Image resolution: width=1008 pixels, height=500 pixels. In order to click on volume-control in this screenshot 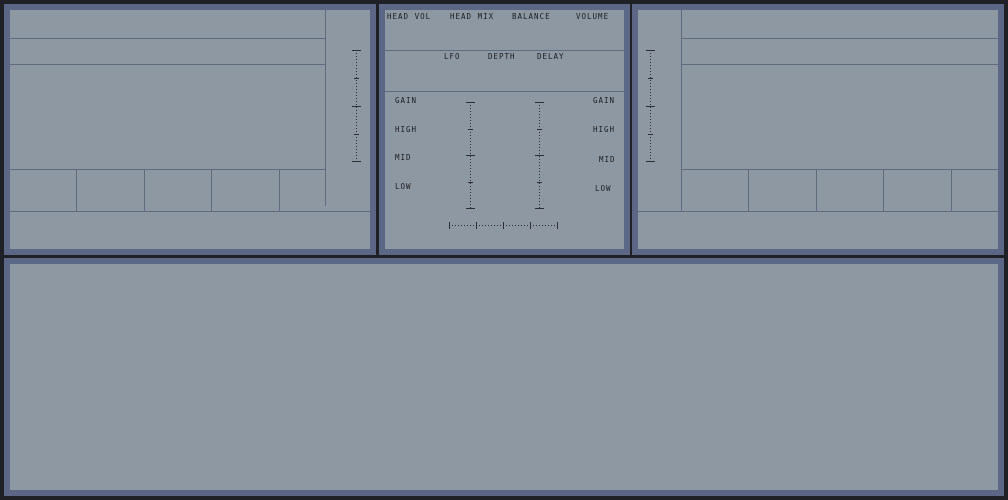, I will do `click(595, 30)`.